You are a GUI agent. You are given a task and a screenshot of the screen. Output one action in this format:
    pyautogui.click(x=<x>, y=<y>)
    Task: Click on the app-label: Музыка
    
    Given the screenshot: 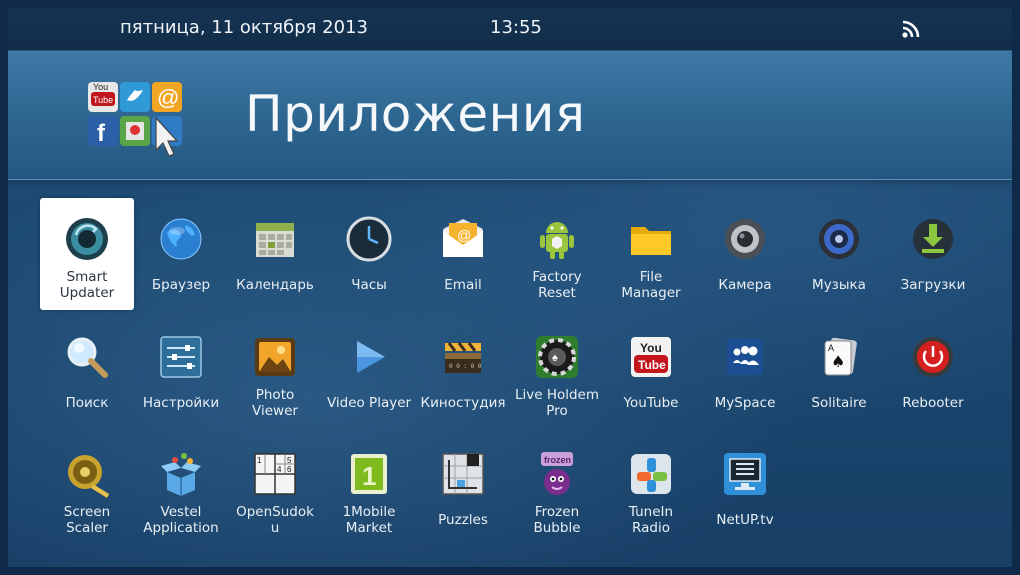 What is the action you would take?
    pyautogui.click(x=839, y=285)
    